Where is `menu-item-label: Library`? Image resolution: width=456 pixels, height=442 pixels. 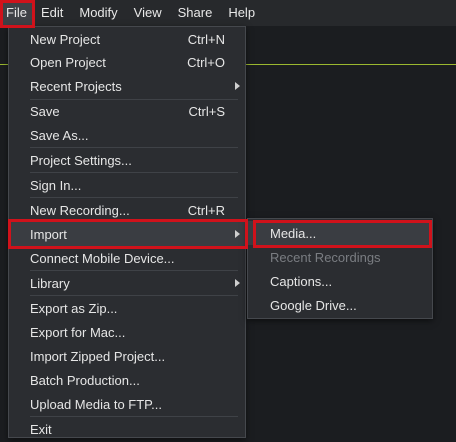
menu-item-label: Library is located at coordinates (50, 283).